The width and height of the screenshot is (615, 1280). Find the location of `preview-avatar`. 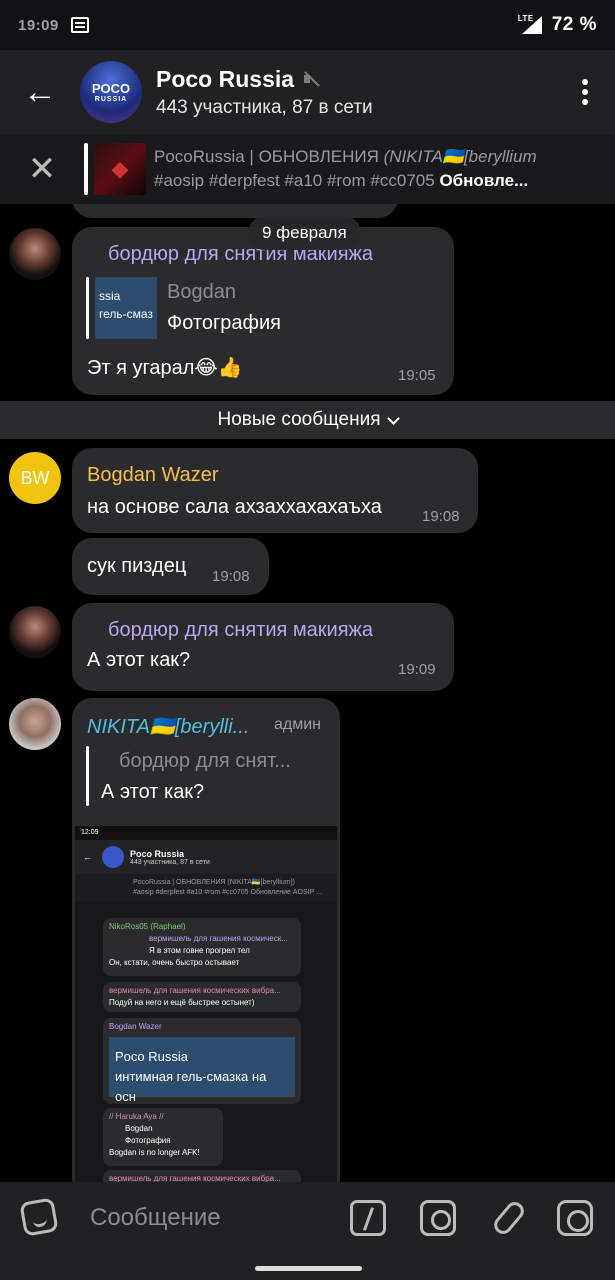

preview-avatar is located at coordinates (113, 857).